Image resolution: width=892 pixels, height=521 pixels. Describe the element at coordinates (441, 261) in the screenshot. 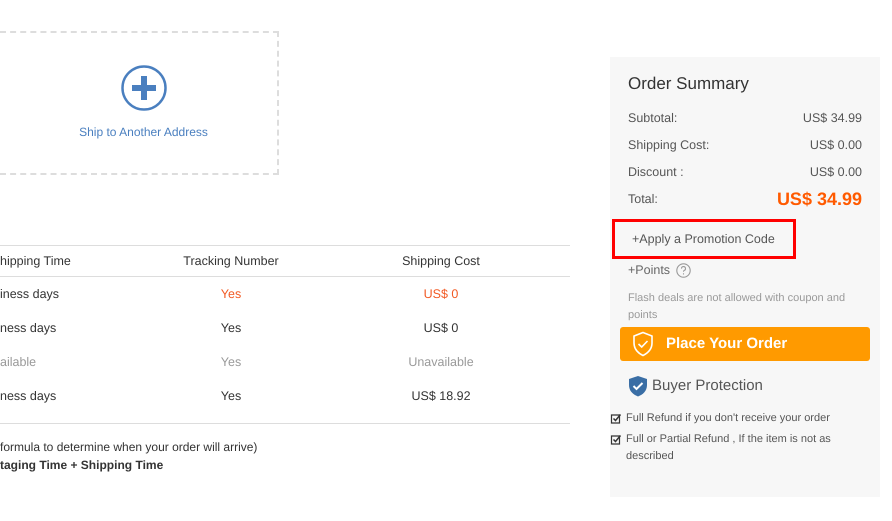

I see `column-header: Shipping Cost` at that location.